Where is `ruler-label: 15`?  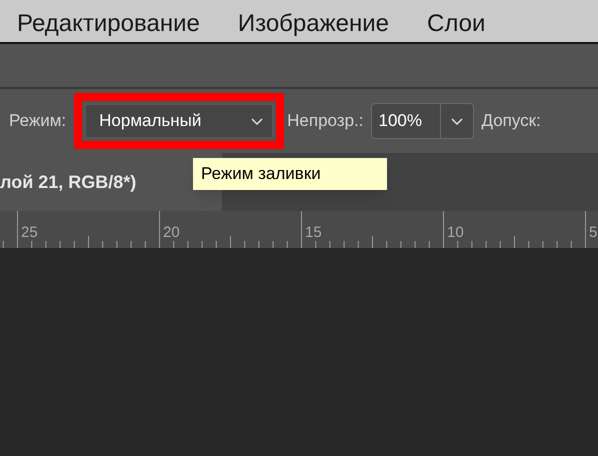 ruler-label: 15 is located at coordinates (313, 232).